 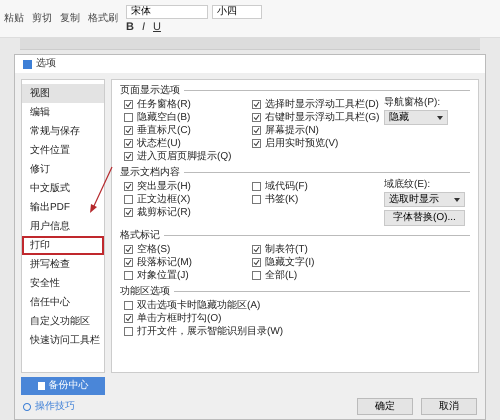 I want to click on ok-button: 确定, so click(x=385, y=406).